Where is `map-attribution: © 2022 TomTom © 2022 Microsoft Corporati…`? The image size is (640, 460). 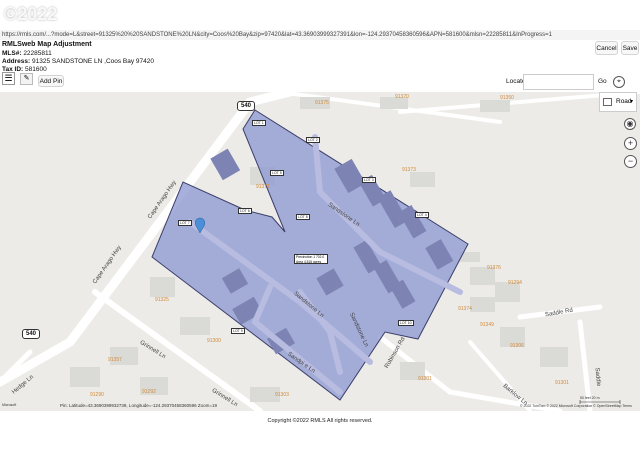 map-attribution: © 2022 TomTom © 2022 Microsoft Corporati… is located at coordinates (576, 406).